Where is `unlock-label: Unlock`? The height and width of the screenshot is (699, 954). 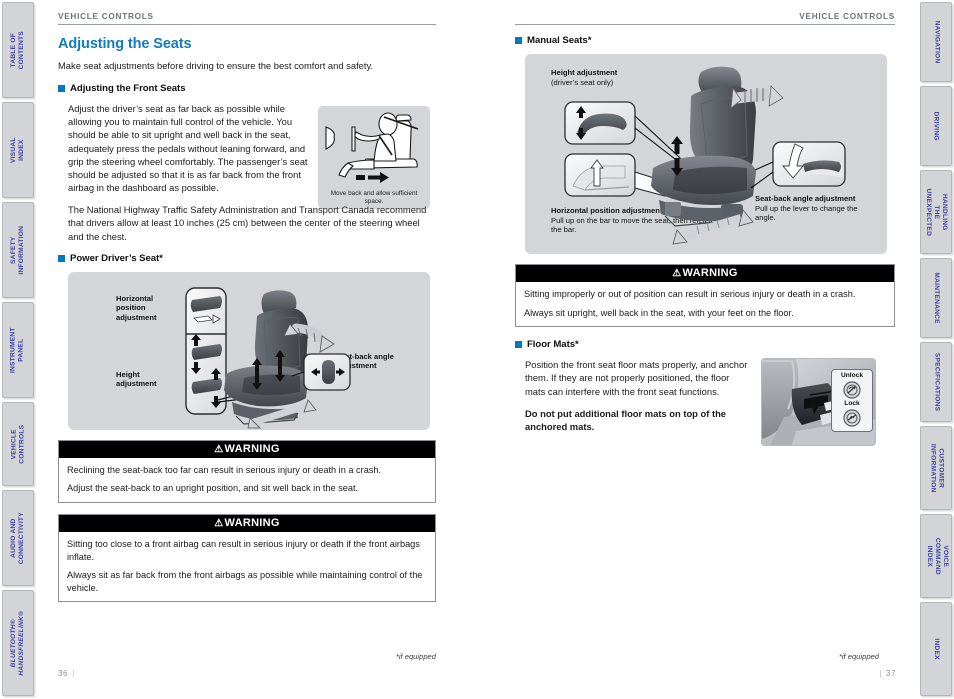 unlock-label: Unlock is located at coordinates (852, 376).